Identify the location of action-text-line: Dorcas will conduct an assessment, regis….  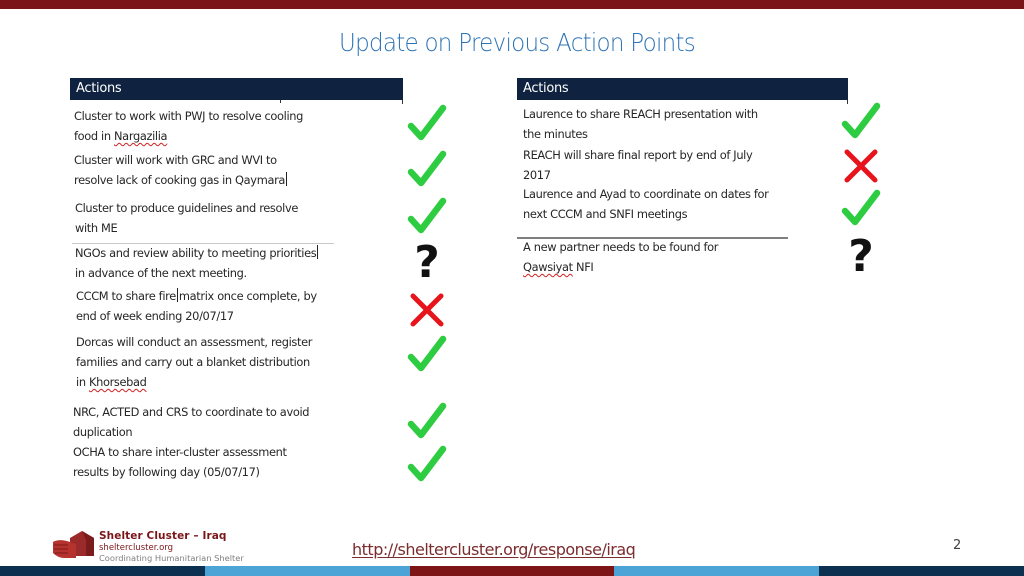
(194, 342).